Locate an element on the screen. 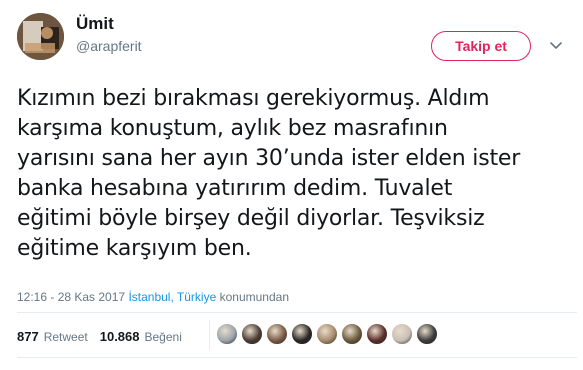  follow-button: Takip et is located at coordinates (481, 46).